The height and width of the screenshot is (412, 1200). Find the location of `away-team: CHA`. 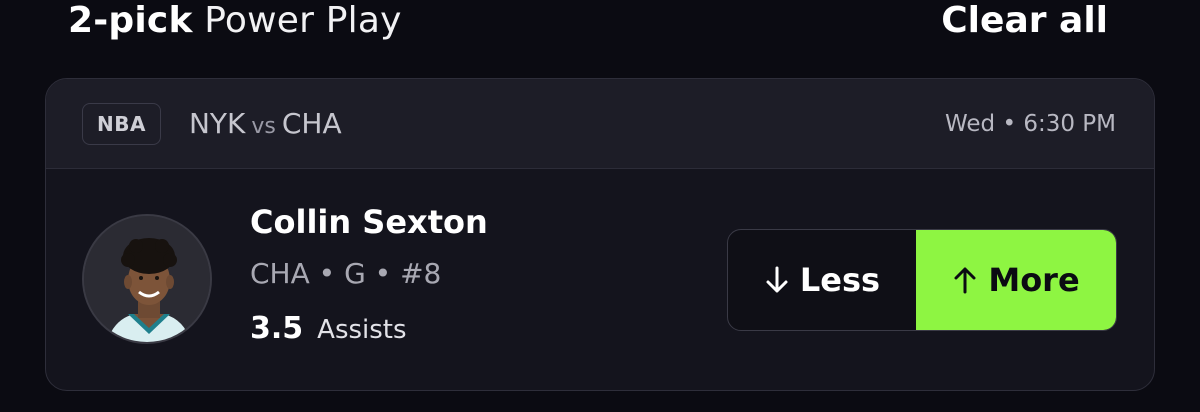

away-team: CHA is located at coordinates (311, 123).